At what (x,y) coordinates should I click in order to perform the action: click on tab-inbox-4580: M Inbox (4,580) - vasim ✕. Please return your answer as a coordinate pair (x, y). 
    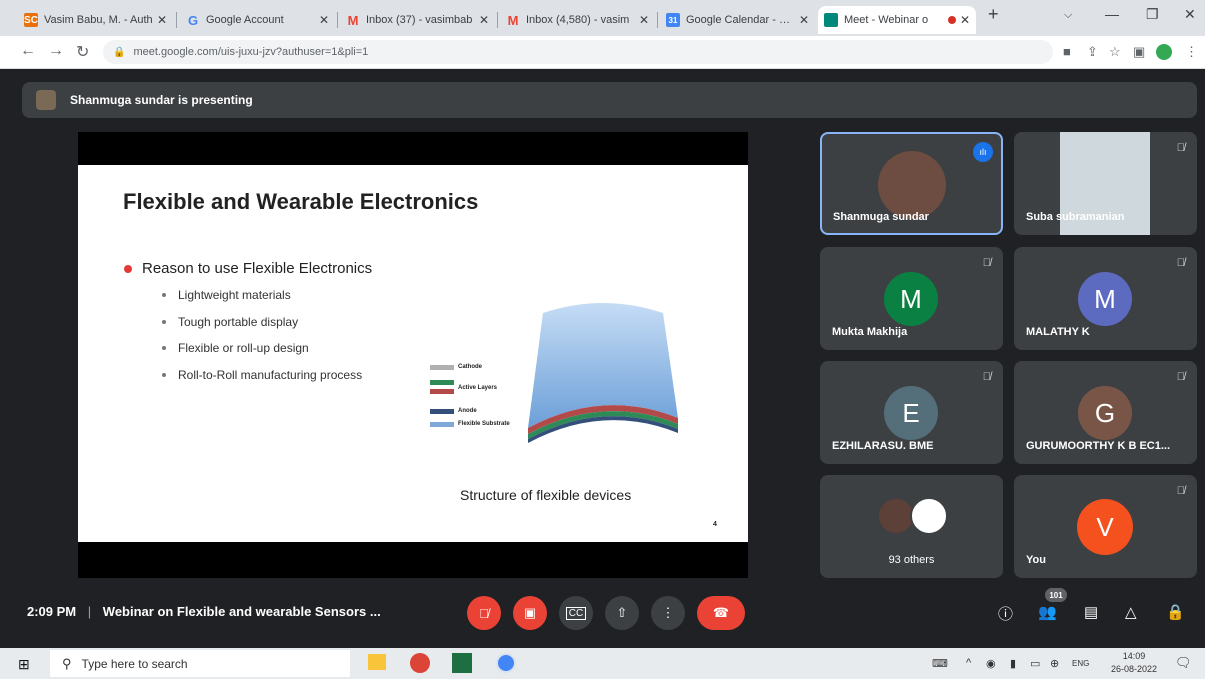
    Looking at the image, I should click on (577, 20).